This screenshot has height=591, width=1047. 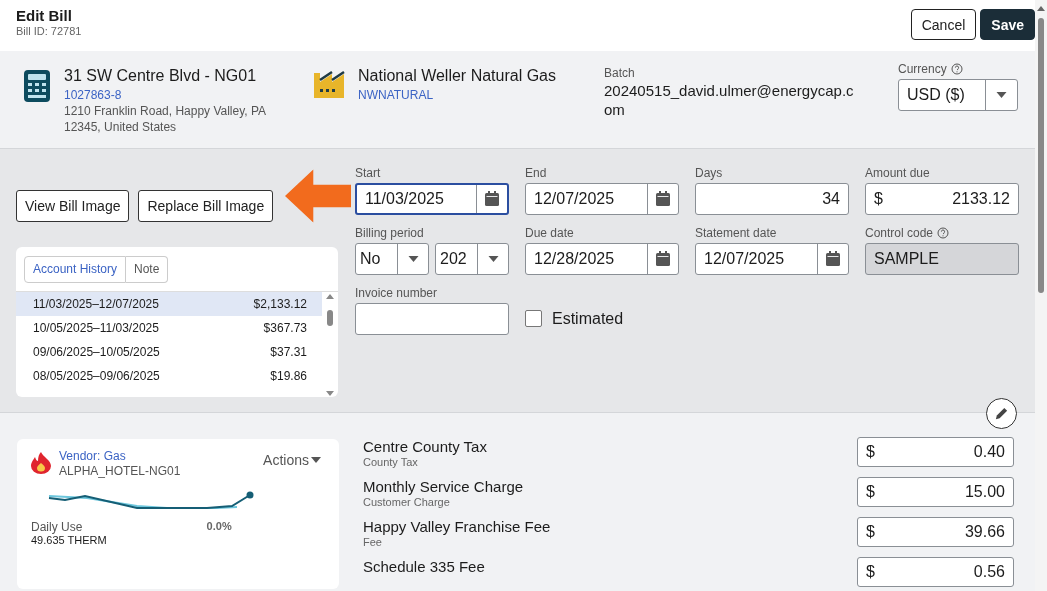 I want to click on bill-id: Bill ID: 72781, so click(x=49, y=31).